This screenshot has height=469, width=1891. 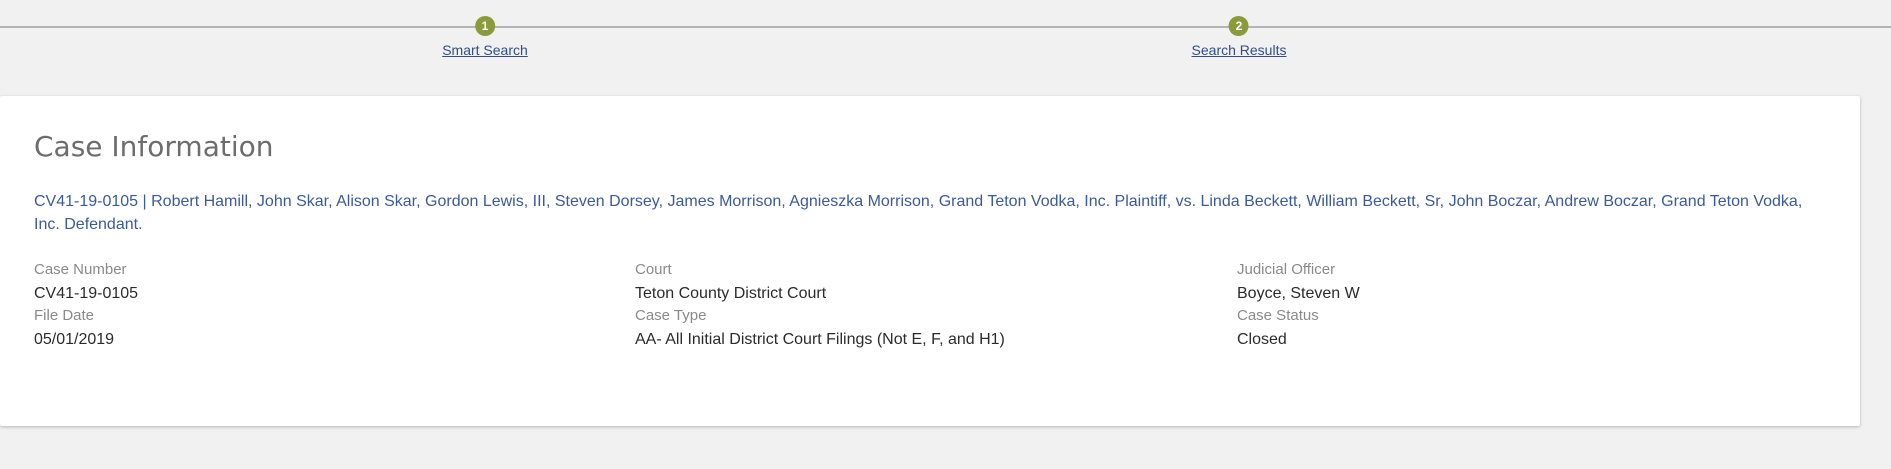 I want to click on file-date-label: File Date, so click(x=64, y=315).